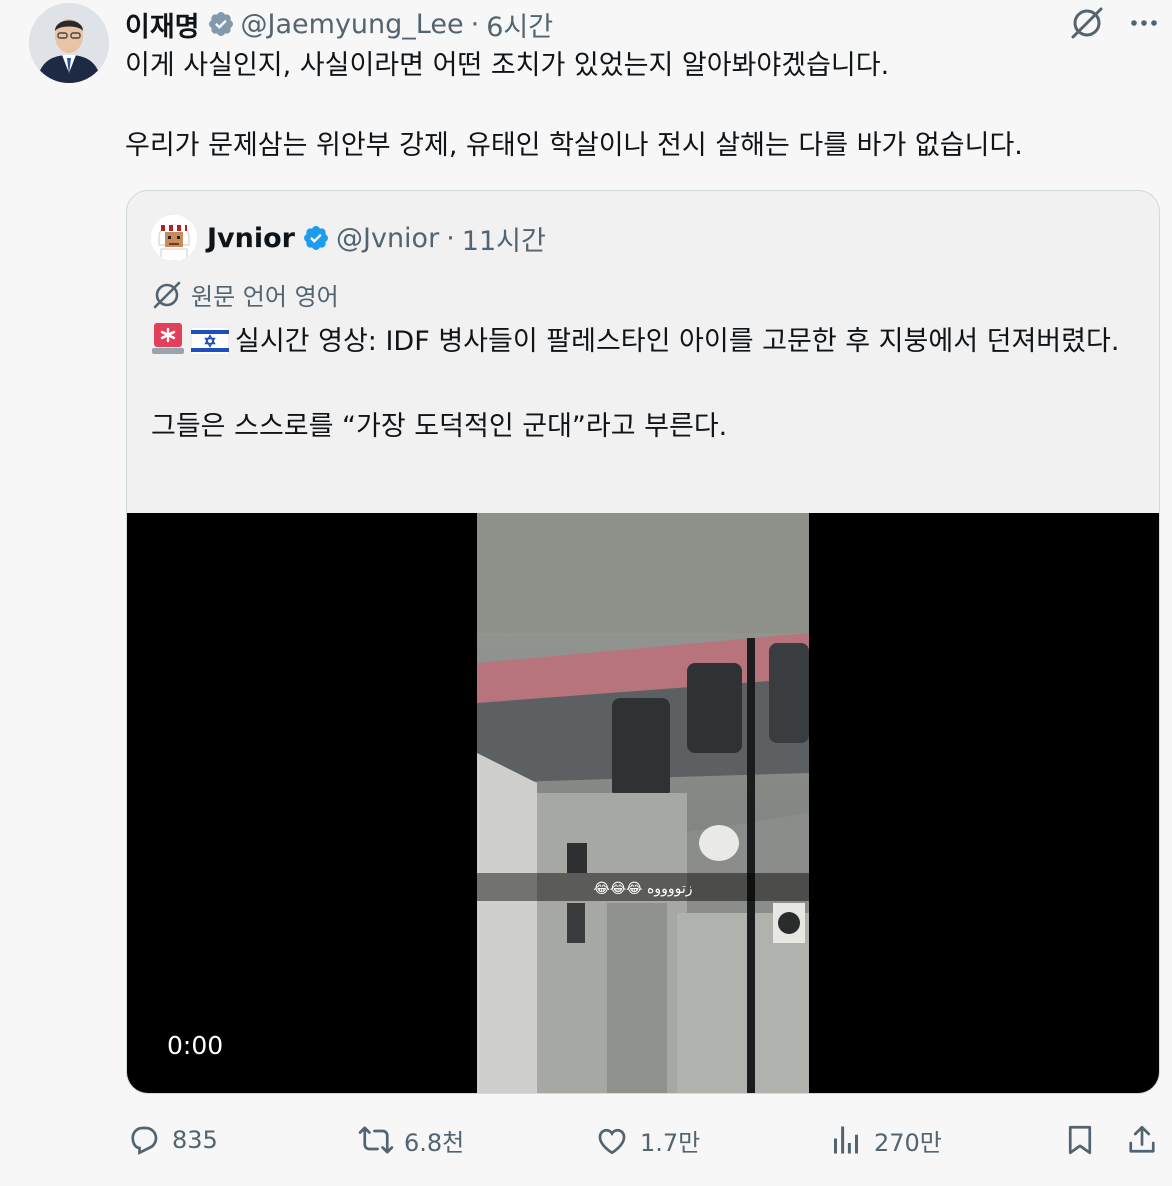  Describe the element at coordinates (387, 238) in the screenshot. I see `quoted-author-handle: @Jvnior` at that location.